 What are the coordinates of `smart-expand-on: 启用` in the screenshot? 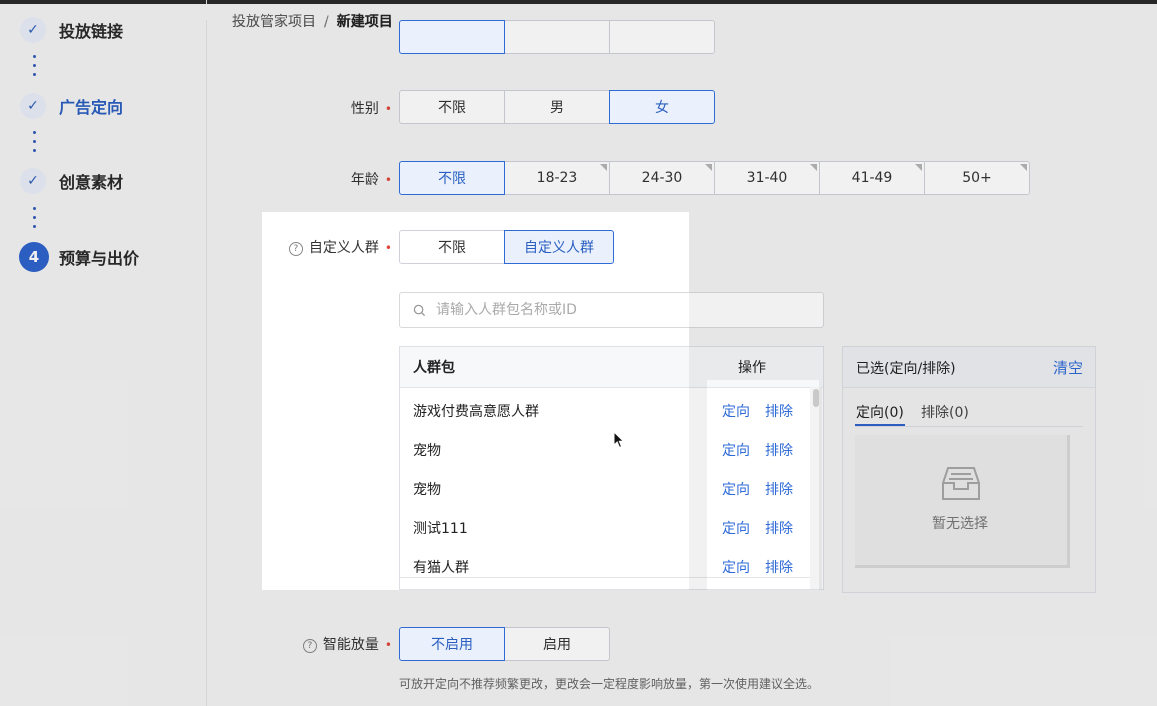 It's located at (557, 644).